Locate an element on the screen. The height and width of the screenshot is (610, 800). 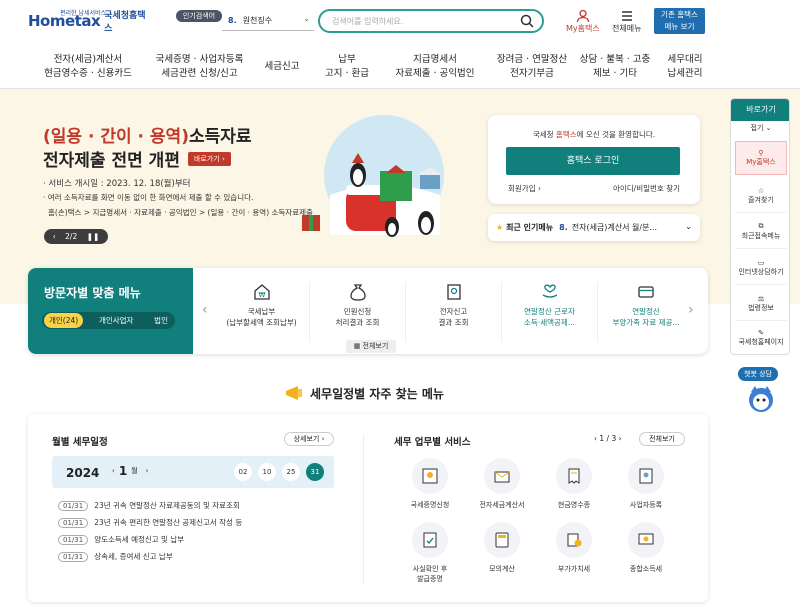
nav-item-tax-report: 세금신고 is located at coordinates (282, 67).